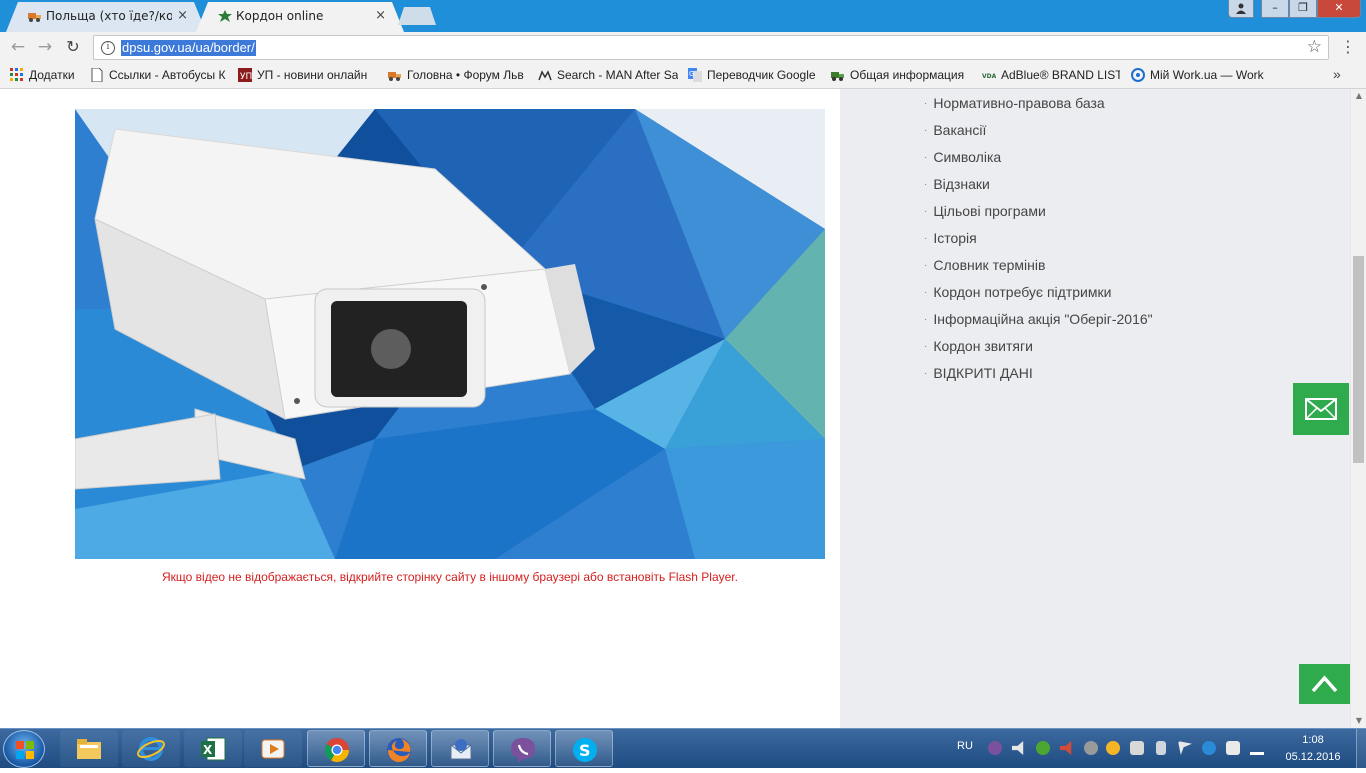 The image size is (1366, 773). Describe the element at coordinates (683, 748) in the screenshot. I see `windows-taskbar: X S RU 1:08 05.12.2016` at that location.